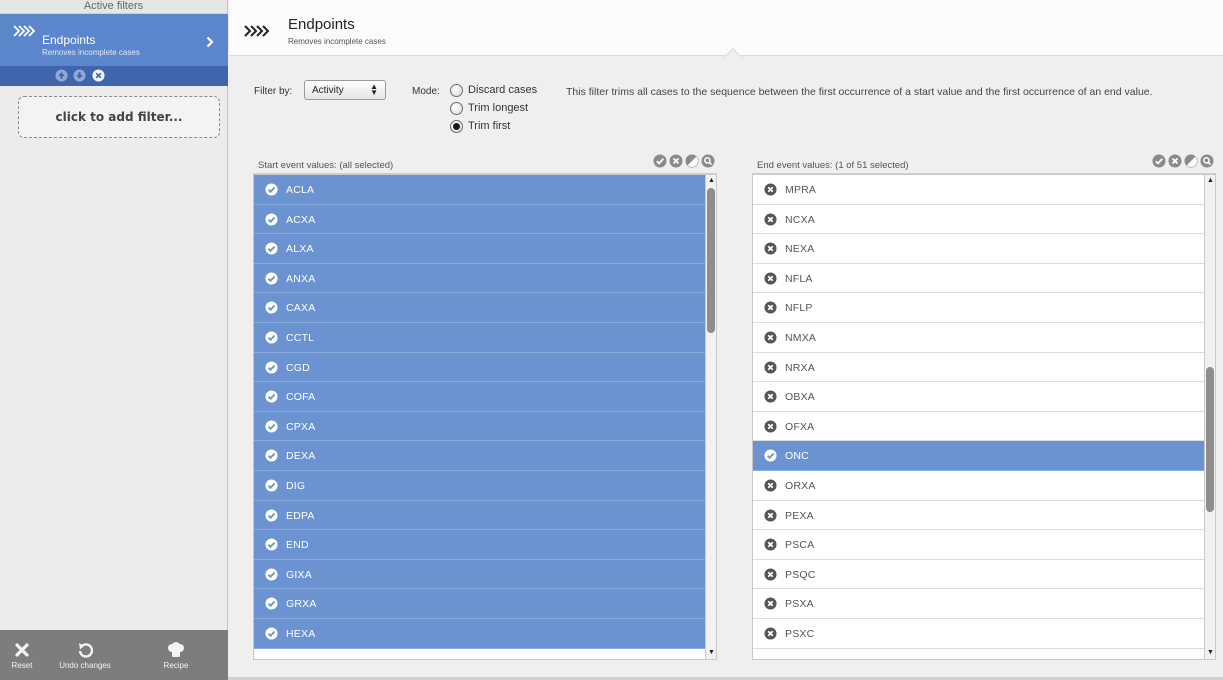 The width and height of the screenshot is (1223, 680). I want to click on filter-by-select: Activity ▲ ▼, so click(345, 90).